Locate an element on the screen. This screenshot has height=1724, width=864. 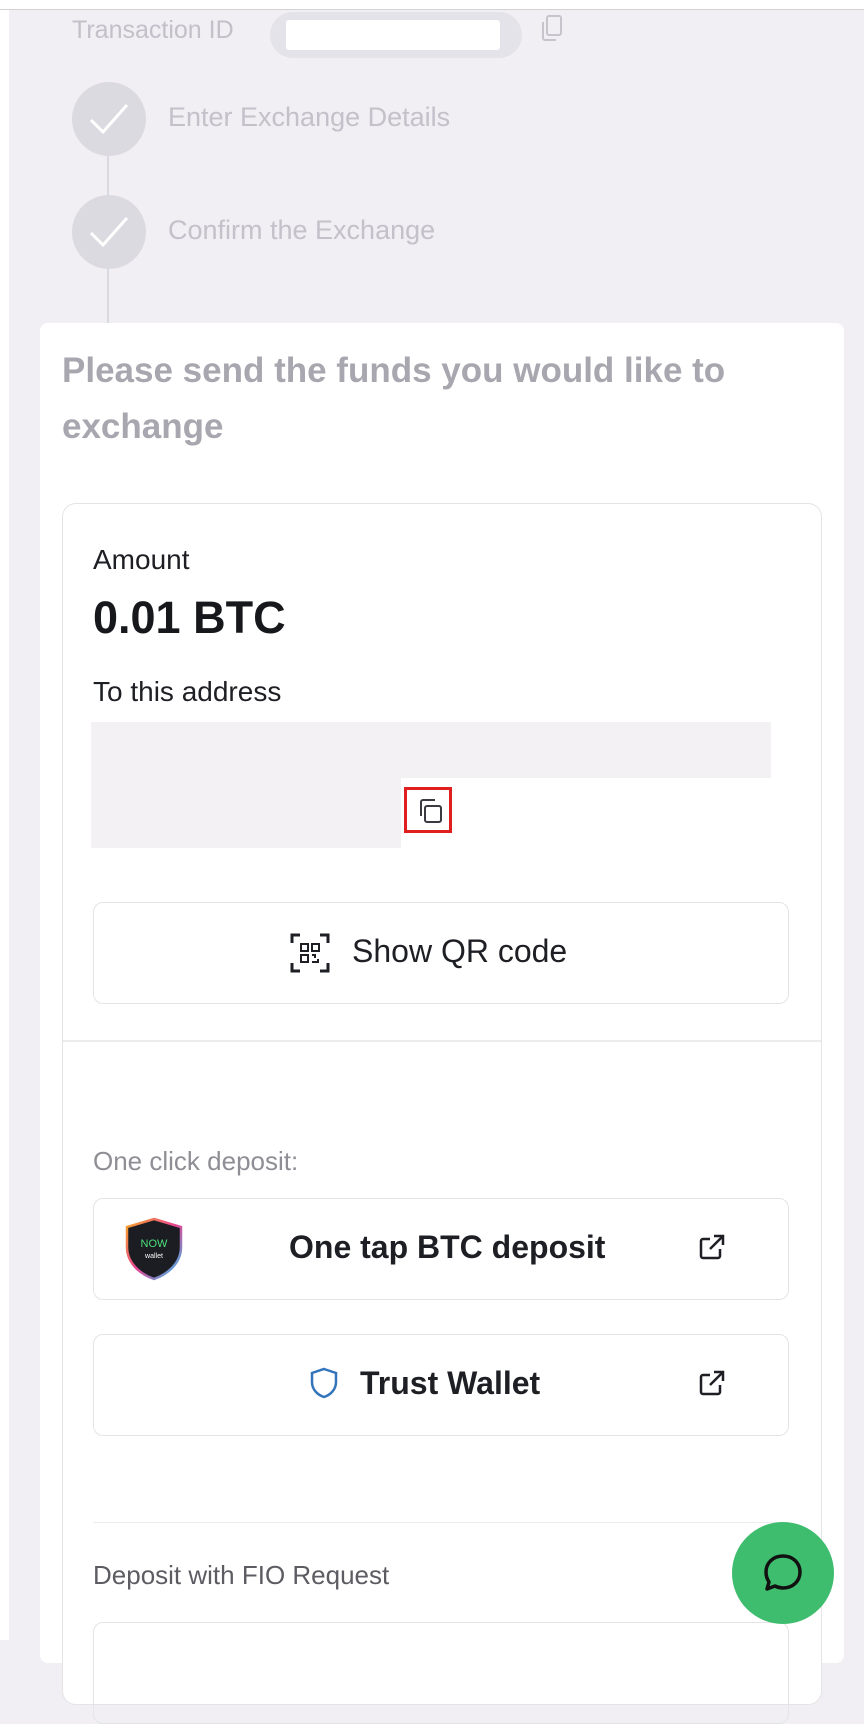
amount-label: Amount is located at coordinates (141, 559).